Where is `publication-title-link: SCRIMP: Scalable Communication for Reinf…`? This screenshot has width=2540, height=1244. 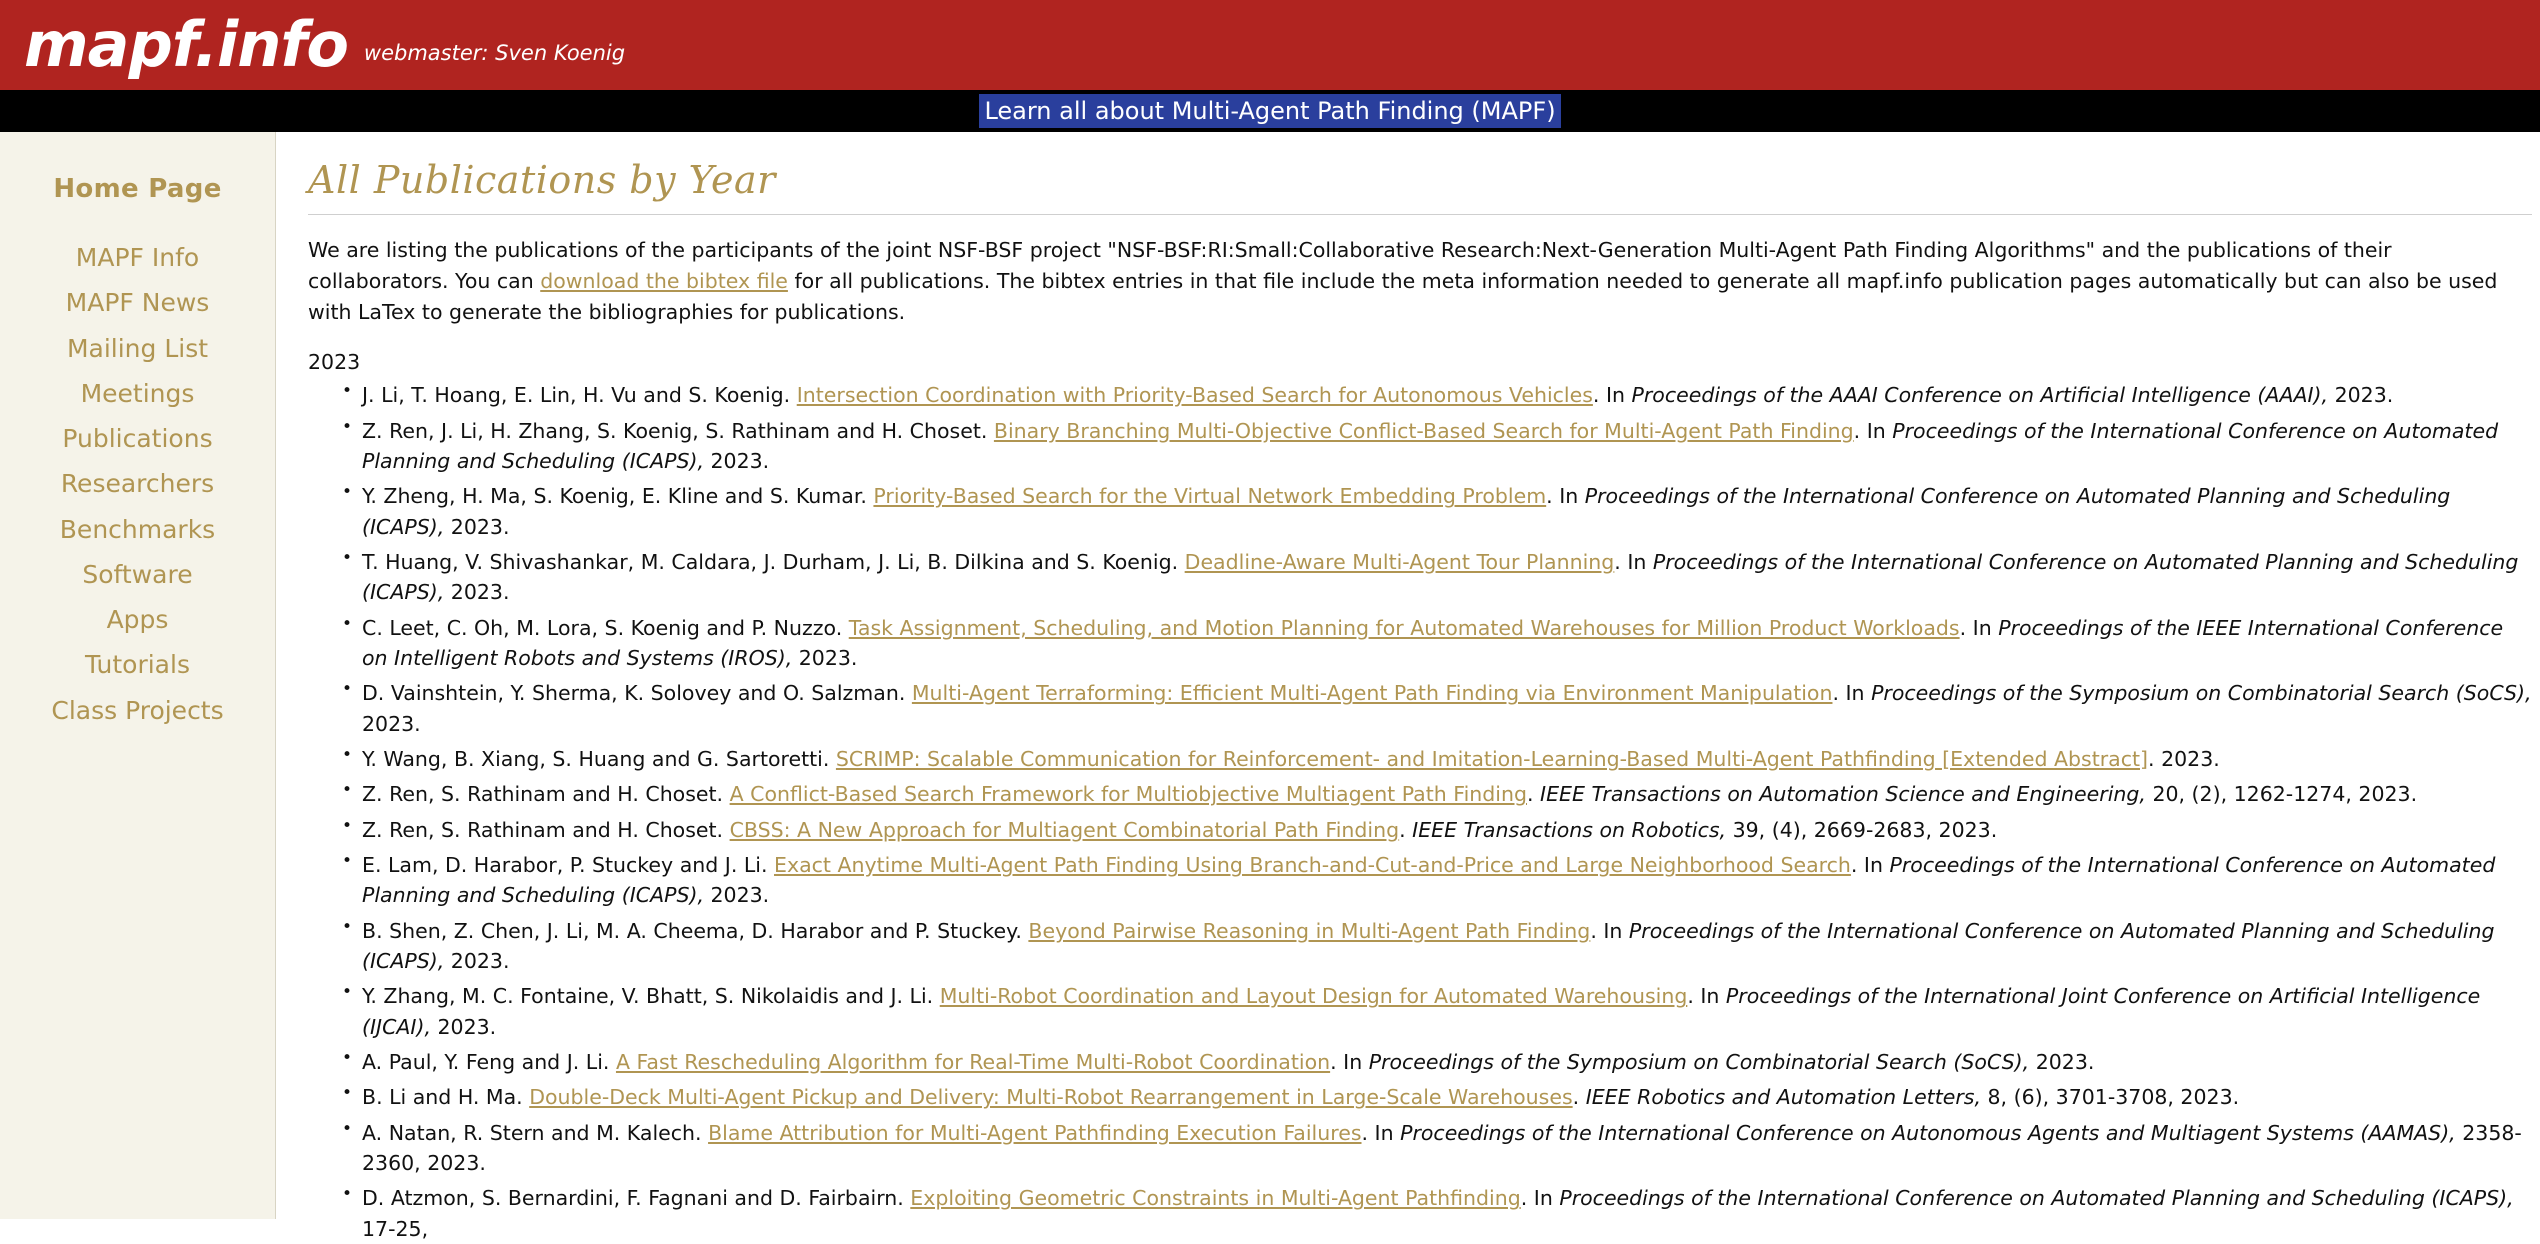
publication-title-link: SCRIMP: Scalable Communication for Reinf… is located at coordinates (1492, 759).